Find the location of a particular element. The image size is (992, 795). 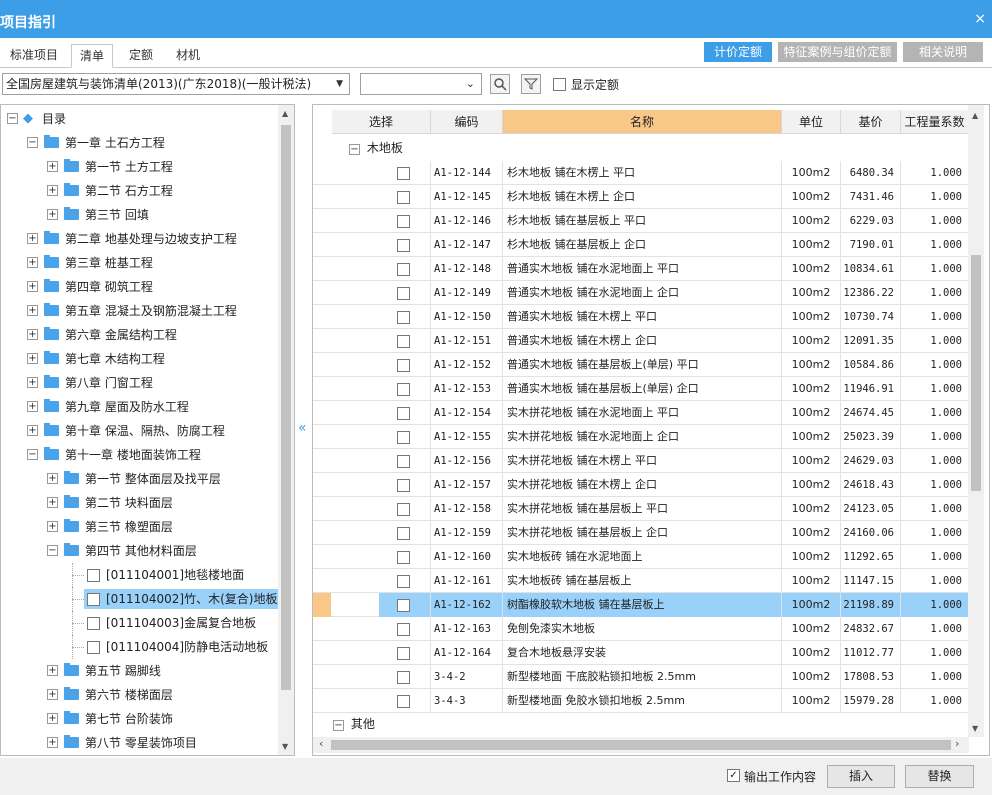

output-work-checkbox: ✓ is located at coordinates (733, 775).